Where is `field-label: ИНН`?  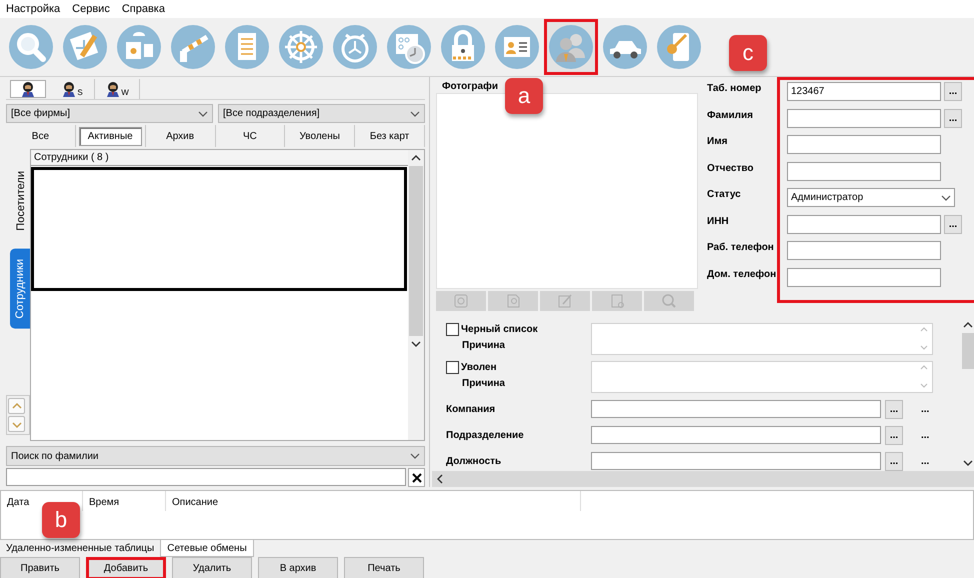 field-label: ИНН is located at coordinates (718, 221).